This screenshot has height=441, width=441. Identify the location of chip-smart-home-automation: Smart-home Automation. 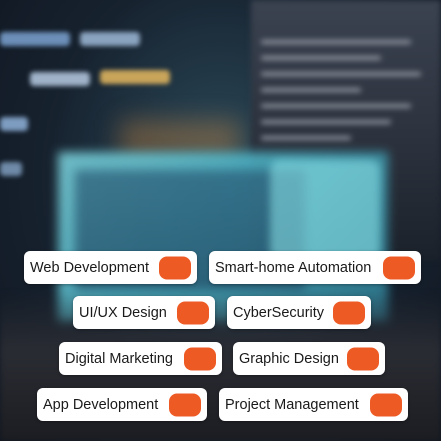
(315, 267).